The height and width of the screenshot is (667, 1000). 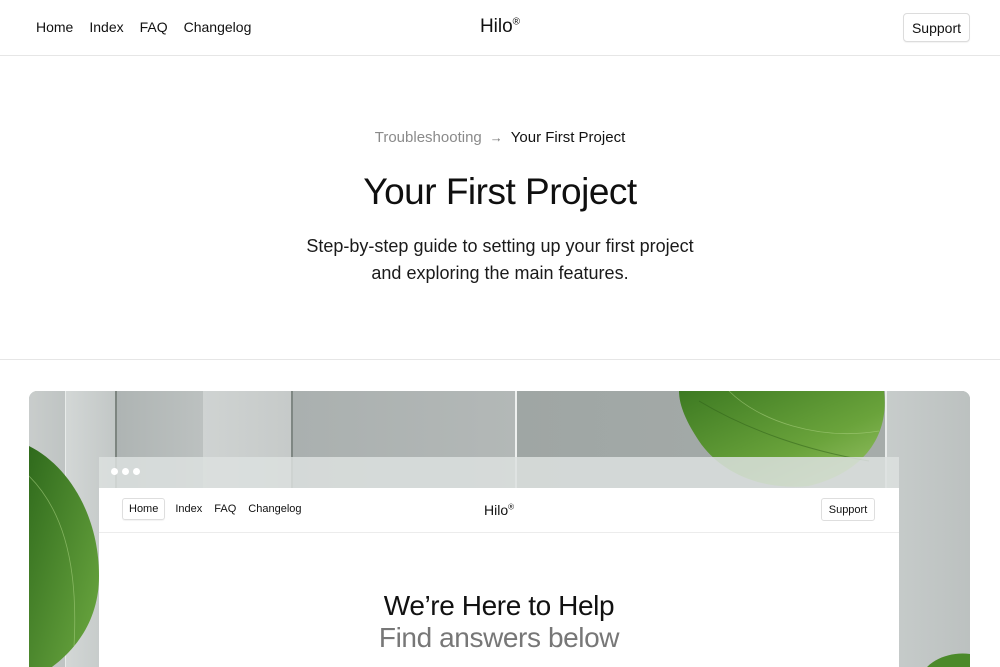 I want to click on preview-logo: Hilo®, so click(x=499, y=510).